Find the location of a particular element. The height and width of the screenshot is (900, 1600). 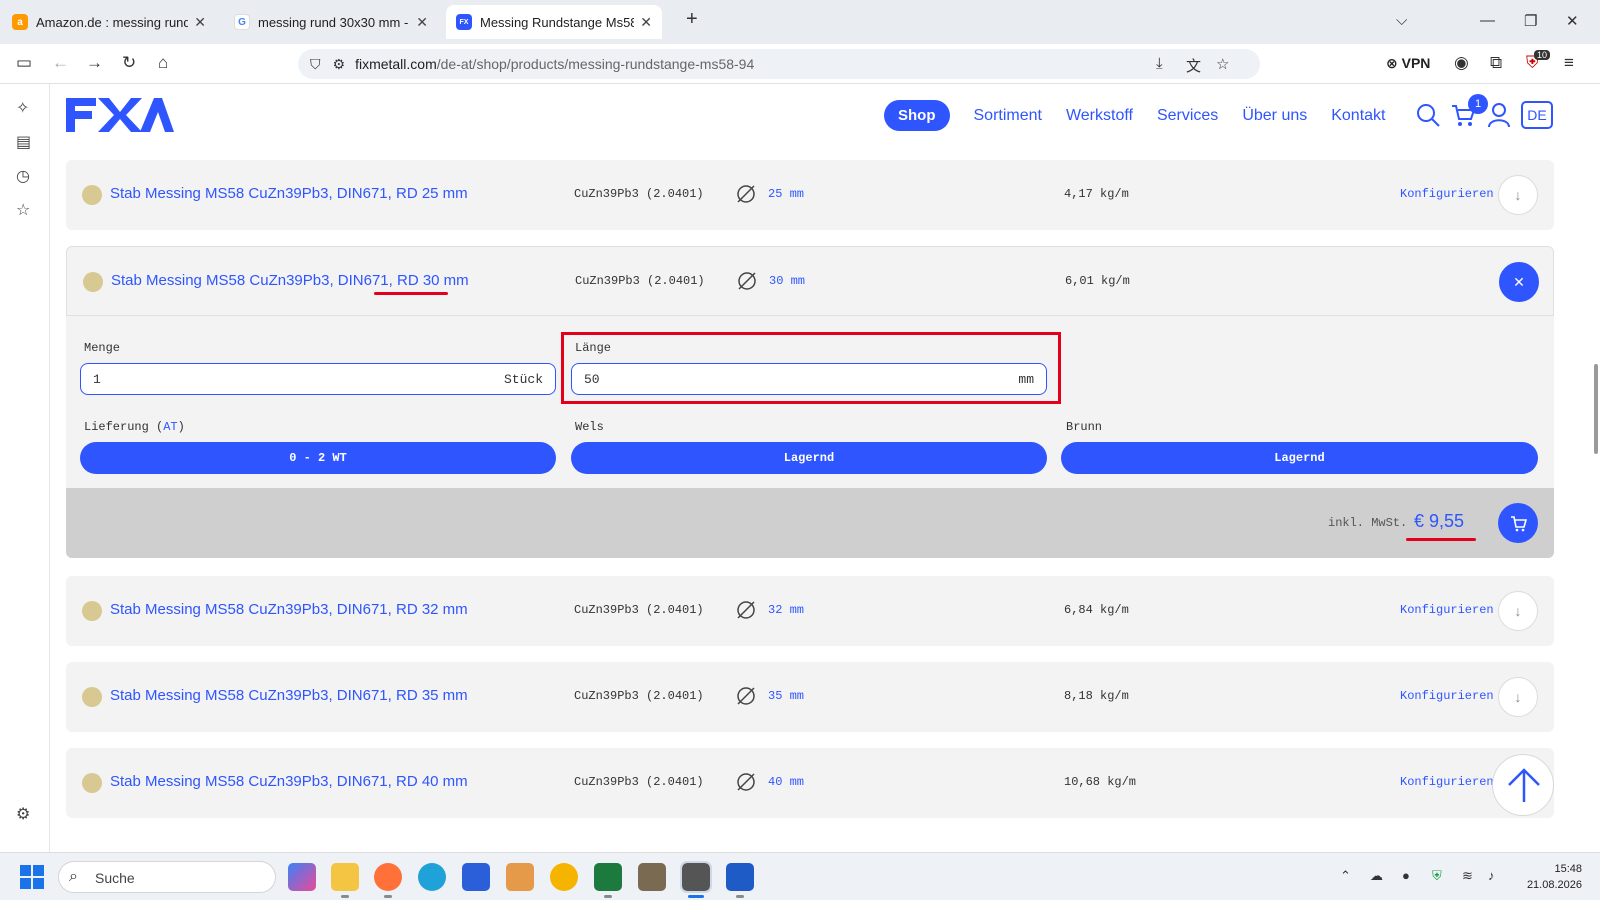

collapse-close-icon: ✕ is located at coordinates (1519, 282).